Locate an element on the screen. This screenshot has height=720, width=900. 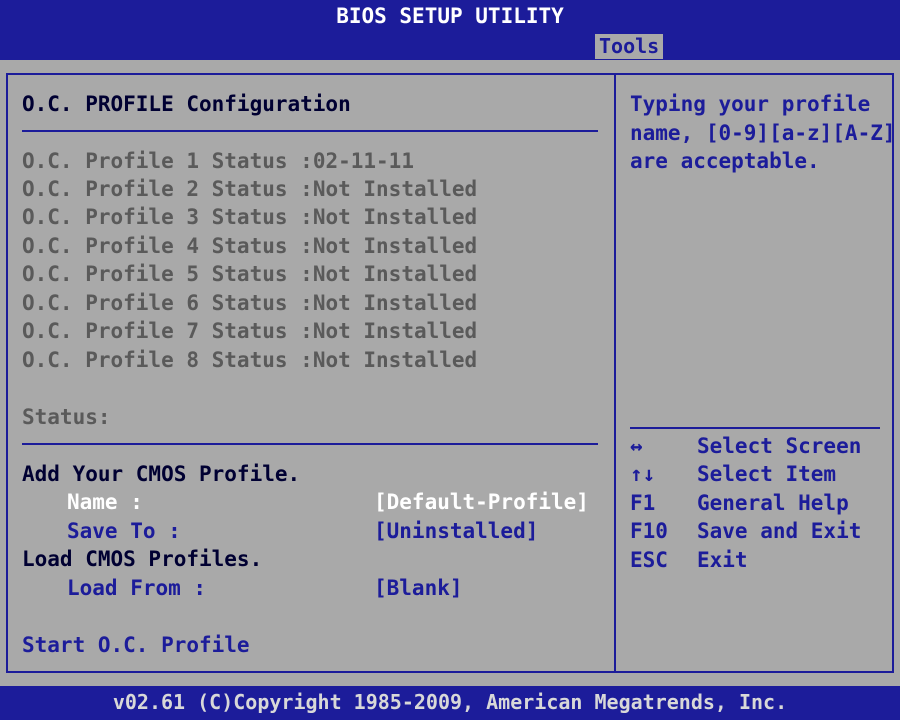
profile-status-row: O.C. Profile 1 Status :02-11-11 is located at coordinates (218, 161).